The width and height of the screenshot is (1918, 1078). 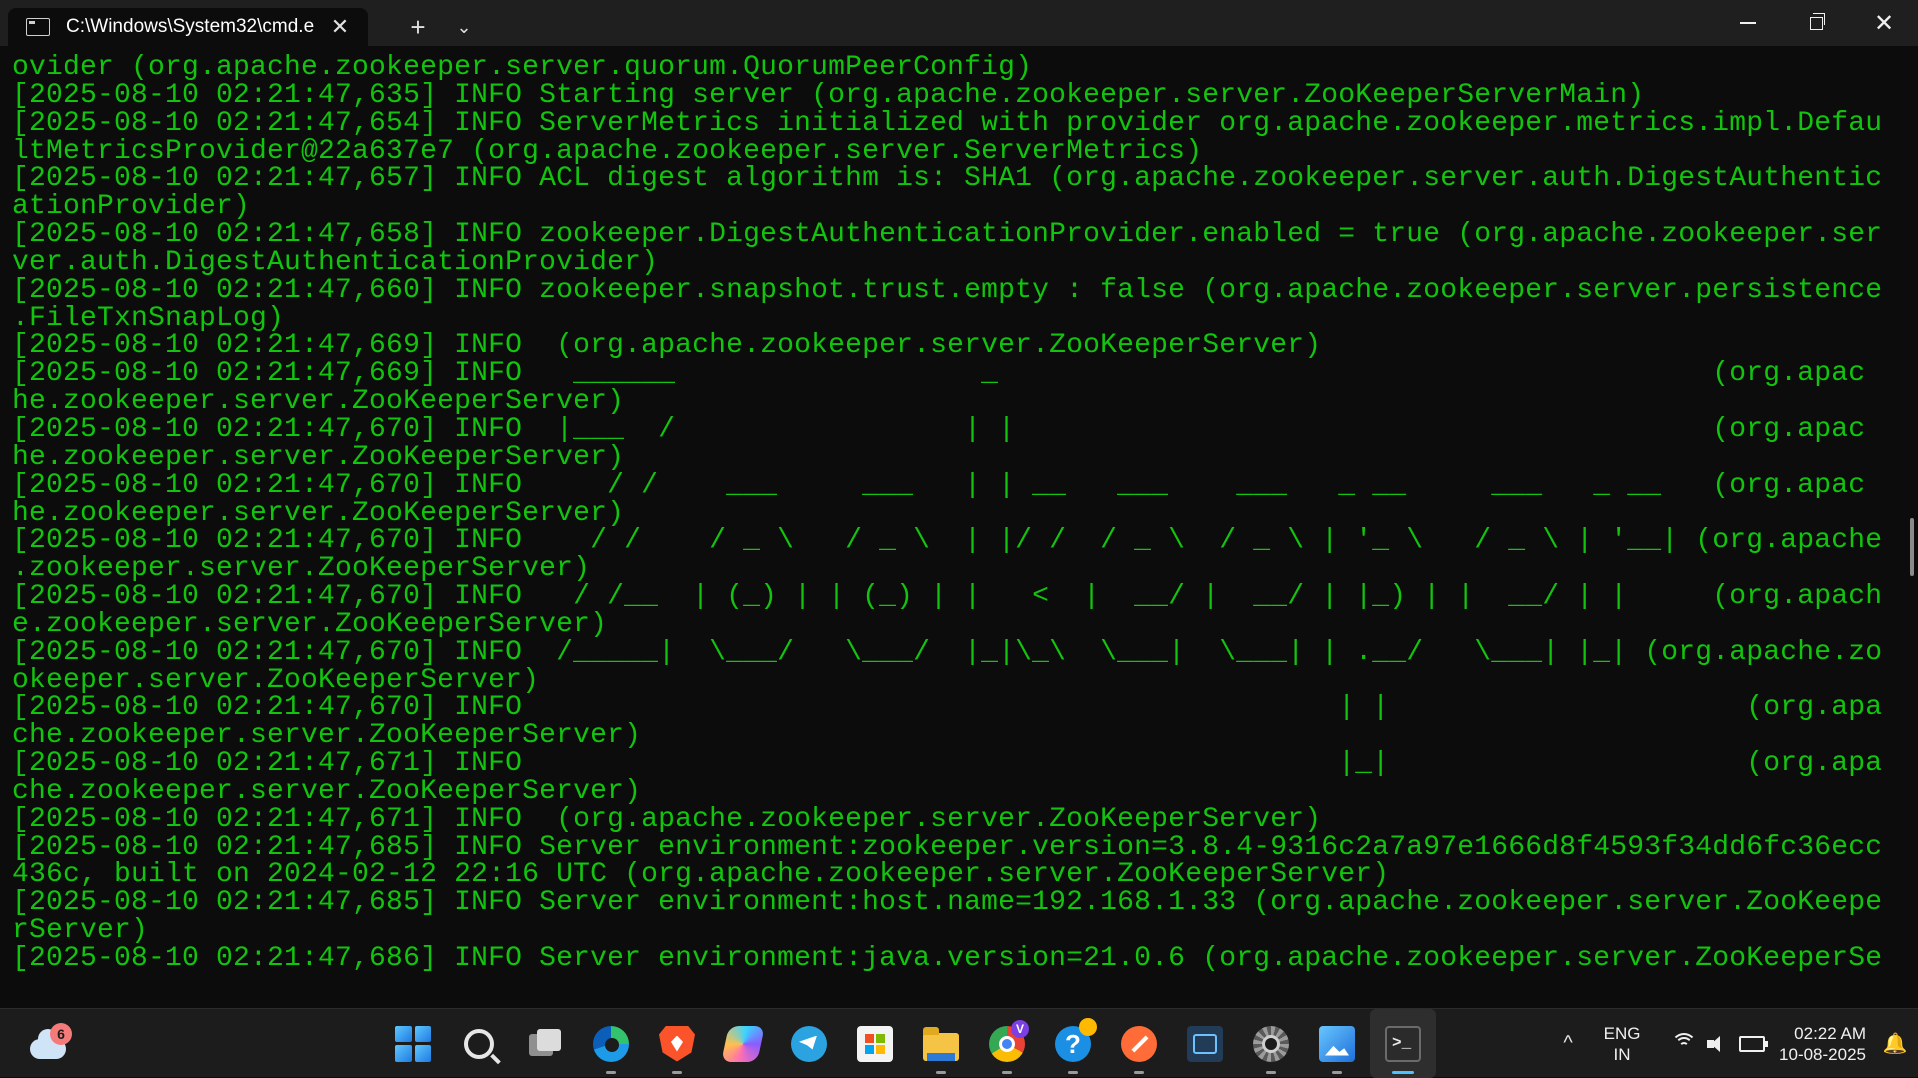 I want to click on restore-icon, so click(x=1817, y=21).